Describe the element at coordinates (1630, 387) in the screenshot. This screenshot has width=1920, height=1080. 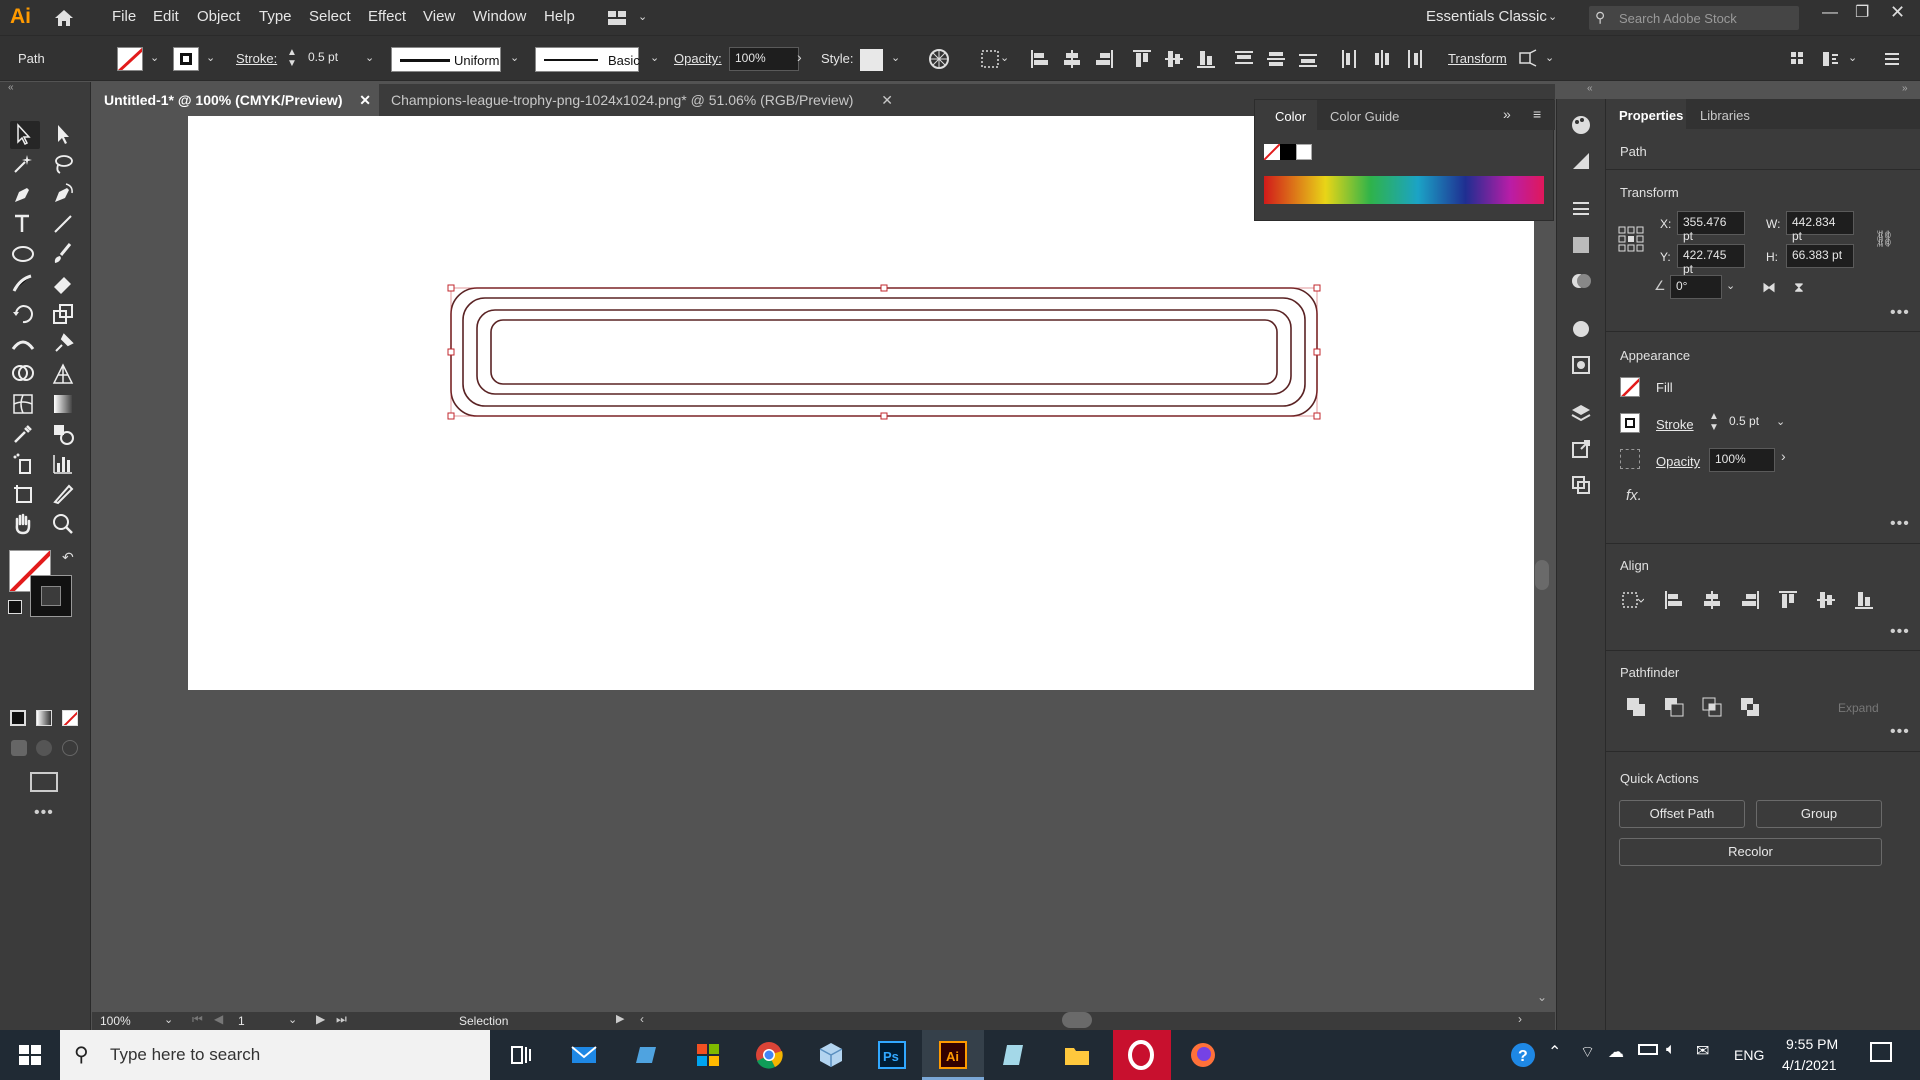
I see `appearance-fill-swatch` at that location.